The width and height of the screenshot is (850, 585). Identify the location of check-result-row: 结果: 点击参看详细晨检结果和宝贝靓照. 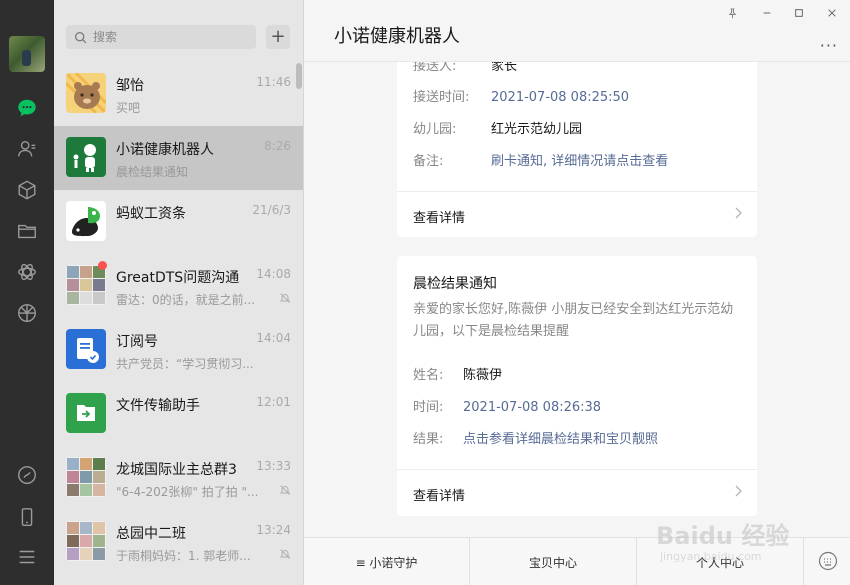
(535, 437).